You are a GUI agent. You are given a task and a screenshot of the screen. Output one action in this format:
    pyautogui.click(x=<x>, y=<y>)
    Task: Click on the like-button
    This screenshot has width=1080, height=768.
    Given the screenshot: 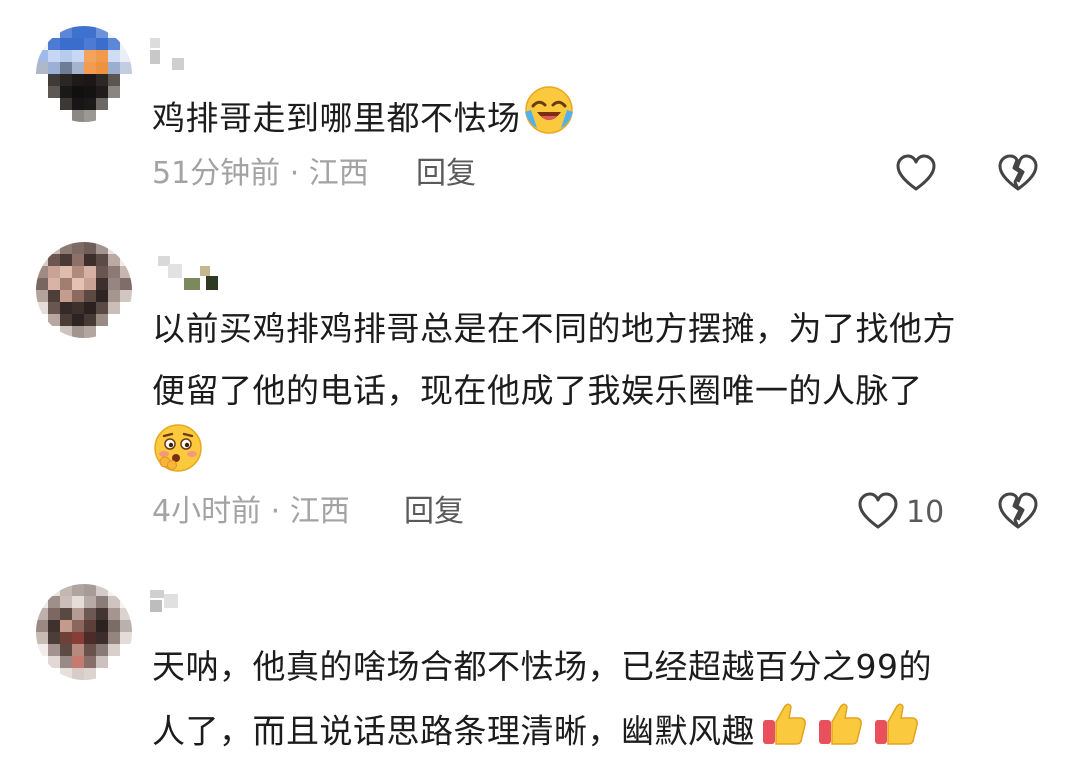 What is the action you would take?
    pyautogui.click(x=916, y=174)
    